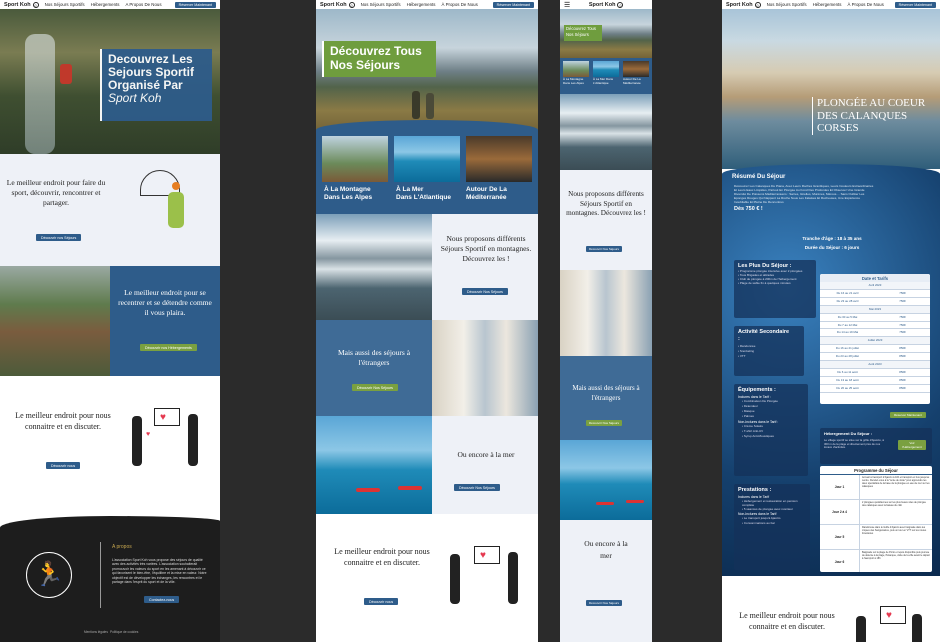  Describe the element at coordinates (912, 445) in the screenshot. I see `housing-button: Voir l'Hébergement` at that location.